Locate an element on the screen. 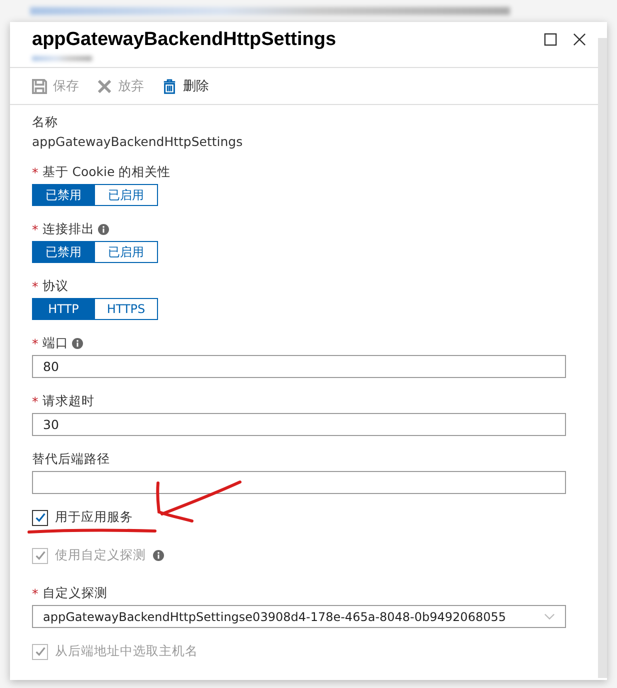 This screenshot has height=688, width=617. input-field: 80 is located at coordinates (299, 366).